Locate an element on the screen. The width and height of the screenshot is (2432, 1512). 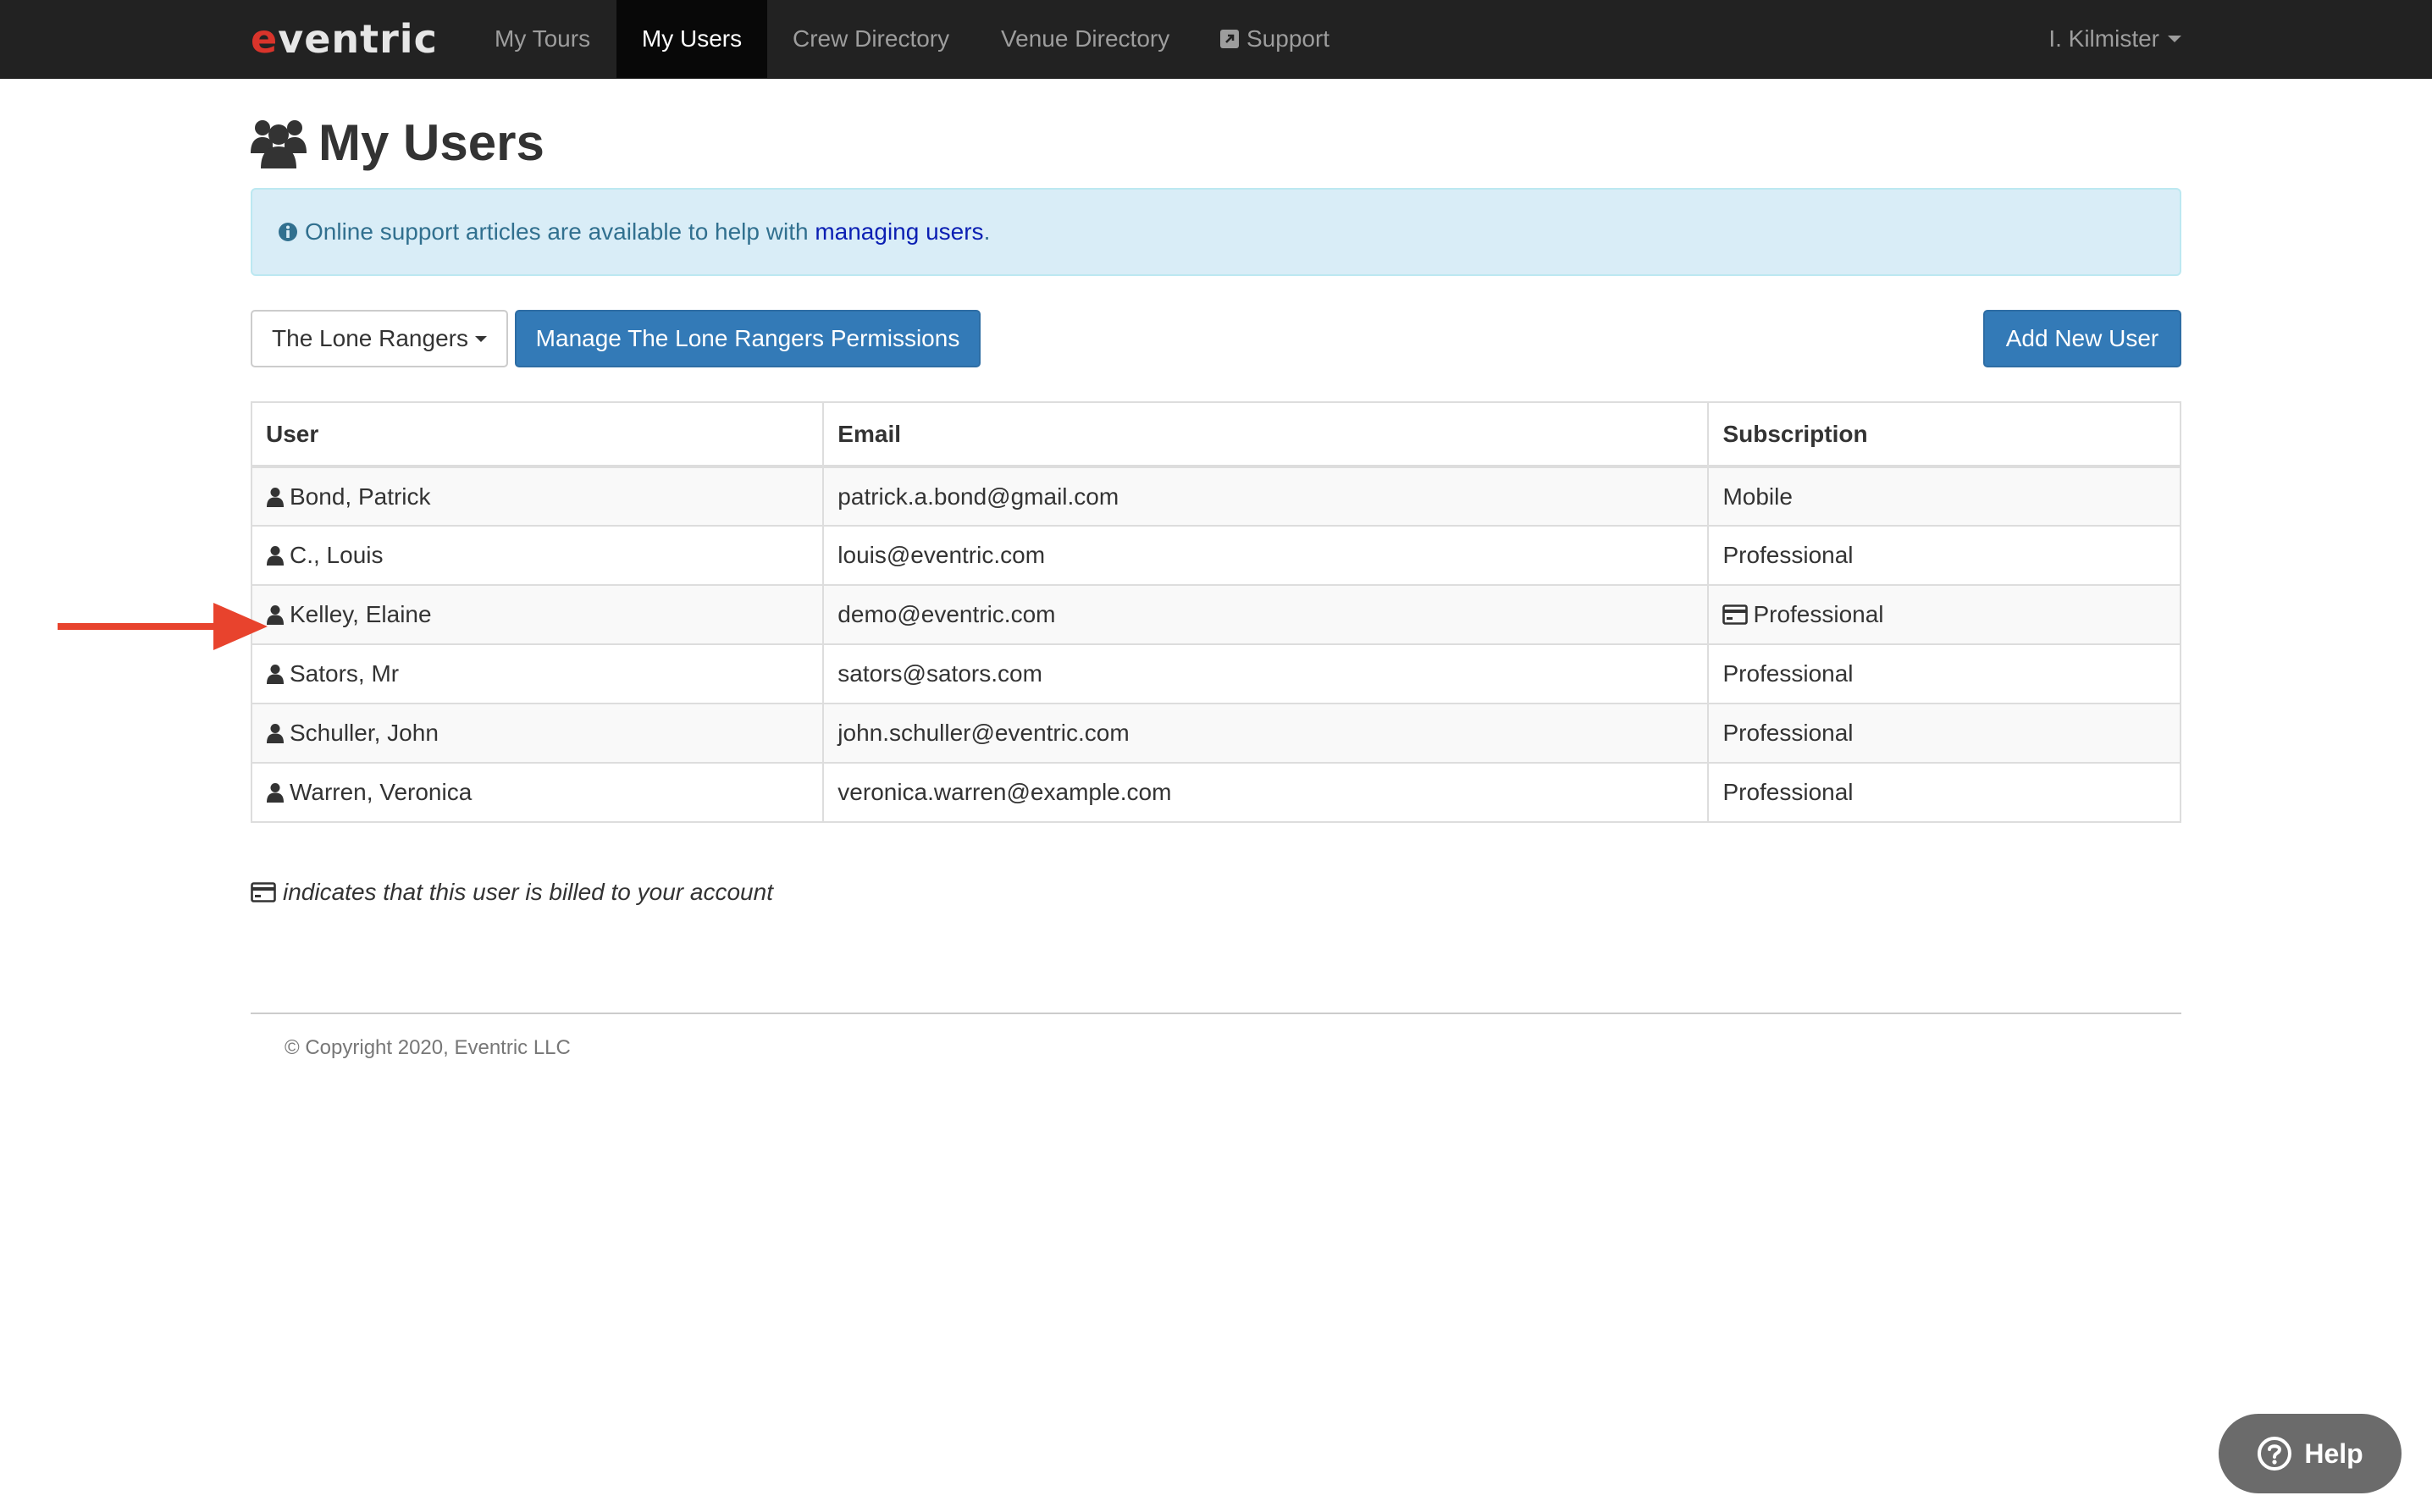
group-select-dropdown: The Lone Rangers is located at coordinates (379, 338).